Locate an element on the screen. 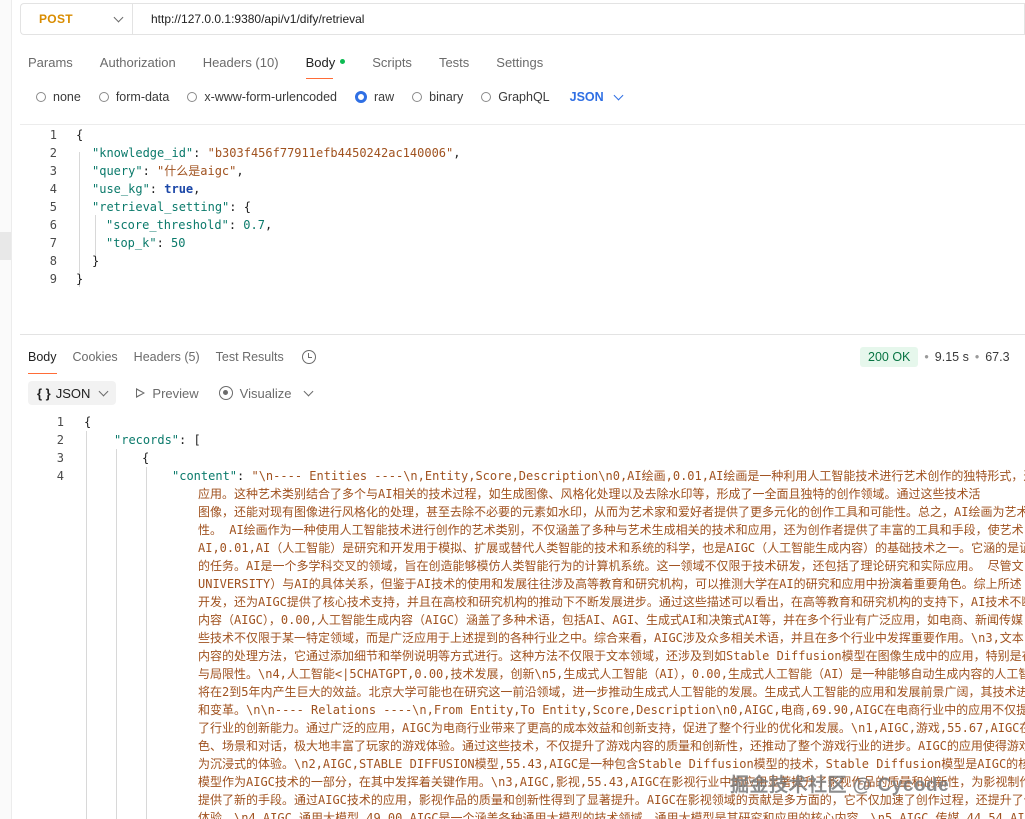 The height and width of the screenshot is (819, 1025). response-toolbar: { } JSON Preview Visualize is located at coordinates (171, 393).